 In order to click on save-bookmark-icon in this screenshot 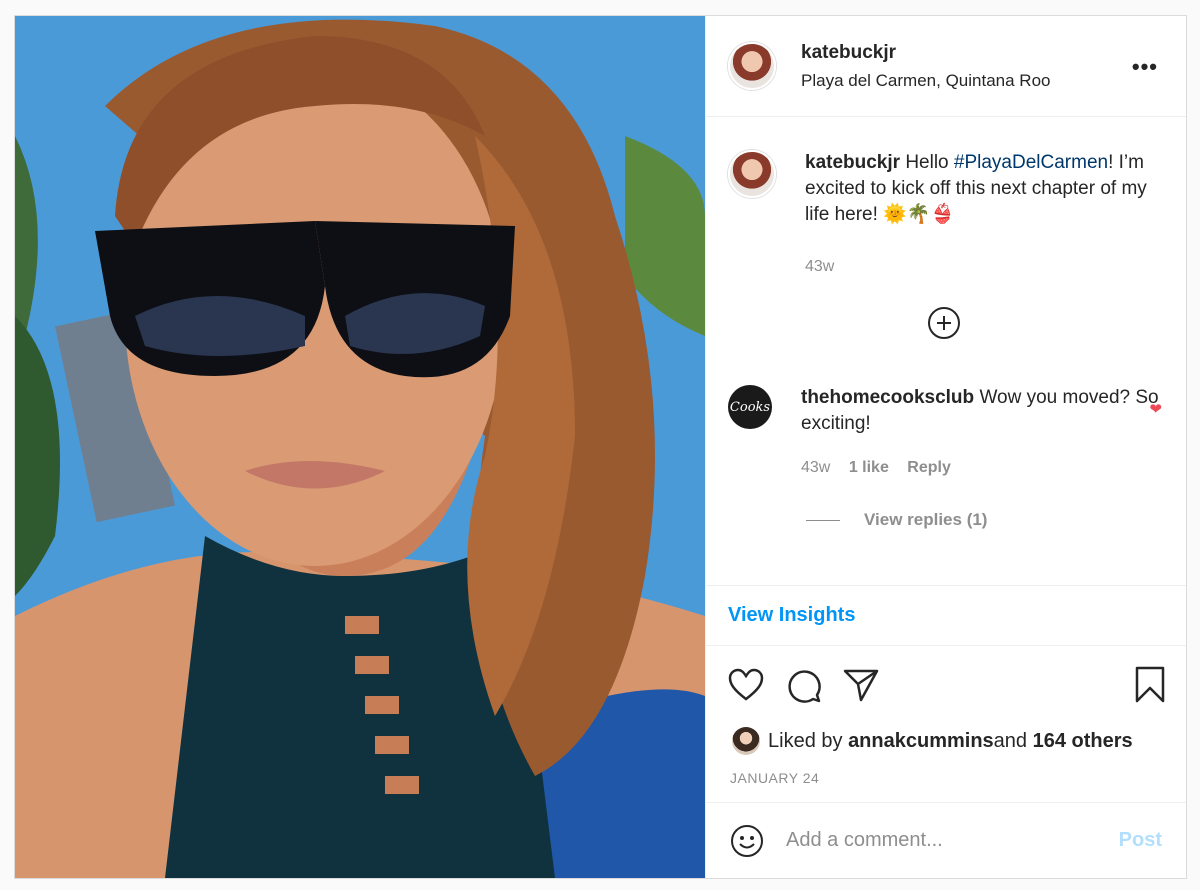, I will do `click(1150, 685)`.